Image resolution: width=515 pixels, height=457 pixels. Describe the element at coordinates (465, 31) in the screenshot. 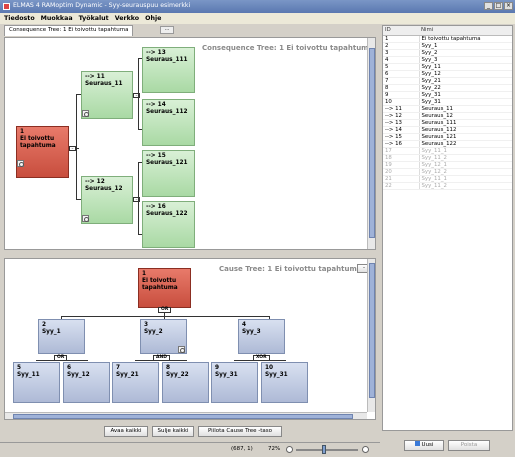

I see `column-header-name: Nimi` at that location.